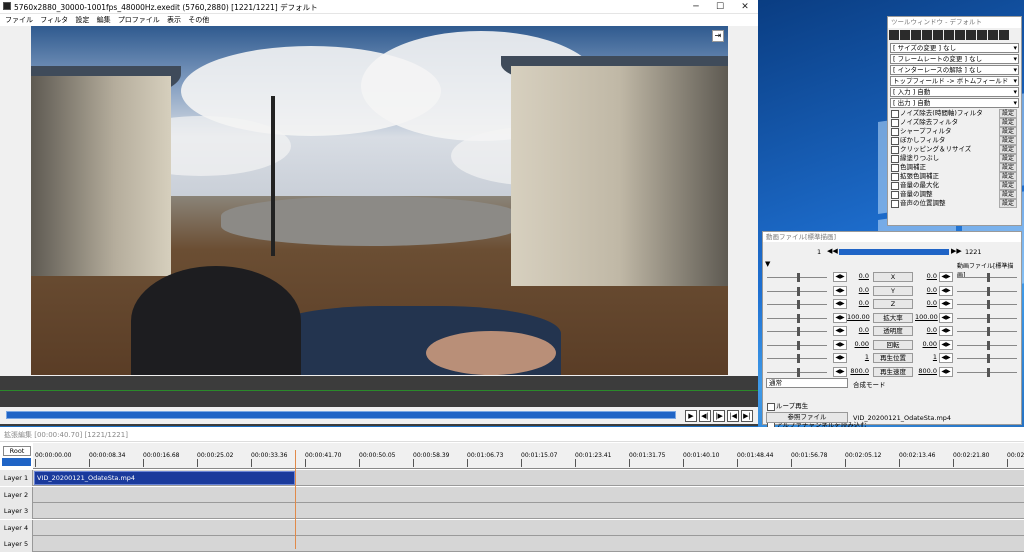 This screenshot has height=552, width=1024. Describe the element at coordinates (745, 7) in the screenshot. I see `close-button: ✕` at that location.